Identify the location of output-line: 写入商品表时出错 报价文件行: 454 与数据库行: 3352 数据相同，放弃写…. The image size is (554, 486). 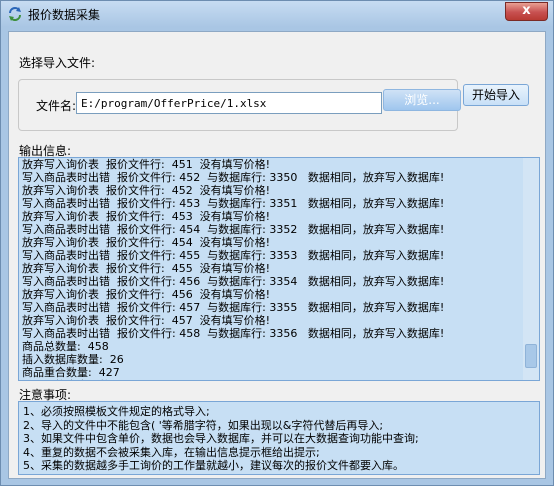
(233, 229).